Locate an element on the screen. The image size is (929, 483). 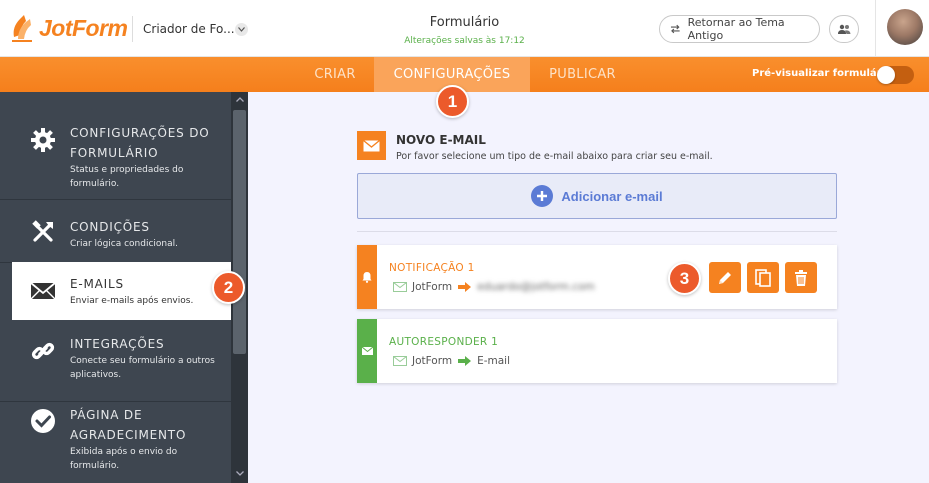
sidebar-item-title: CONFIGURAÇÕES DO FORMULÁRIO is located at coordinates (140, 143).